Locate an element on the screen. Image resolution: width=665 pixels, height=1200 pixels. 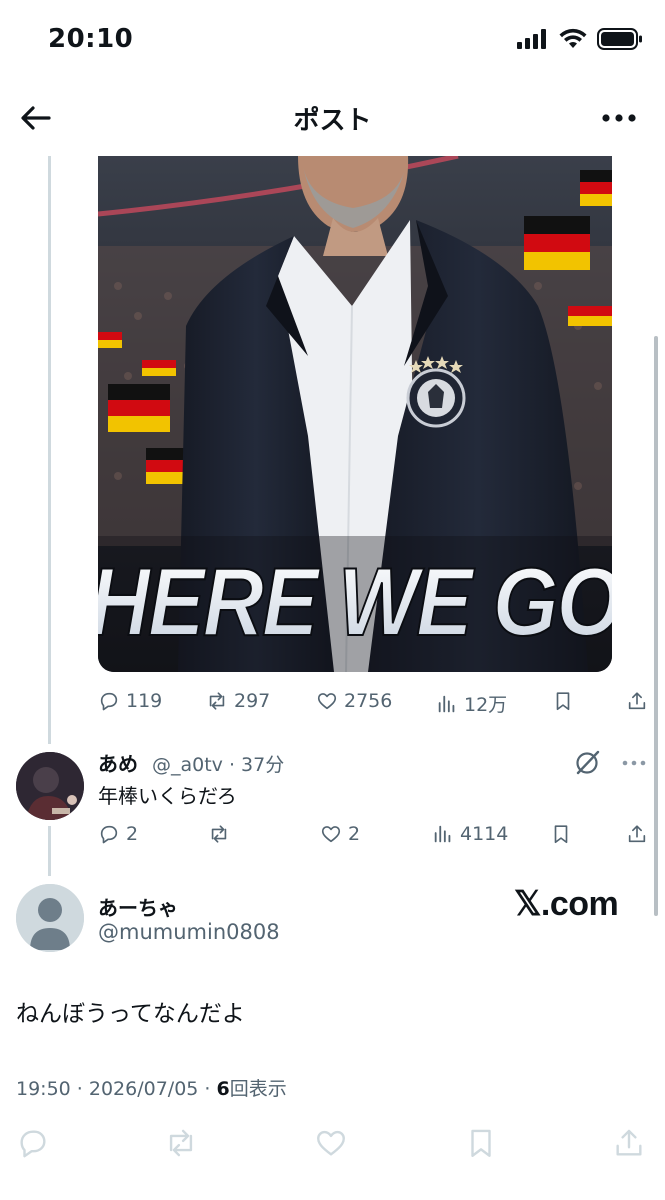
like-button: 2756 is located at coordinates (354, 701).